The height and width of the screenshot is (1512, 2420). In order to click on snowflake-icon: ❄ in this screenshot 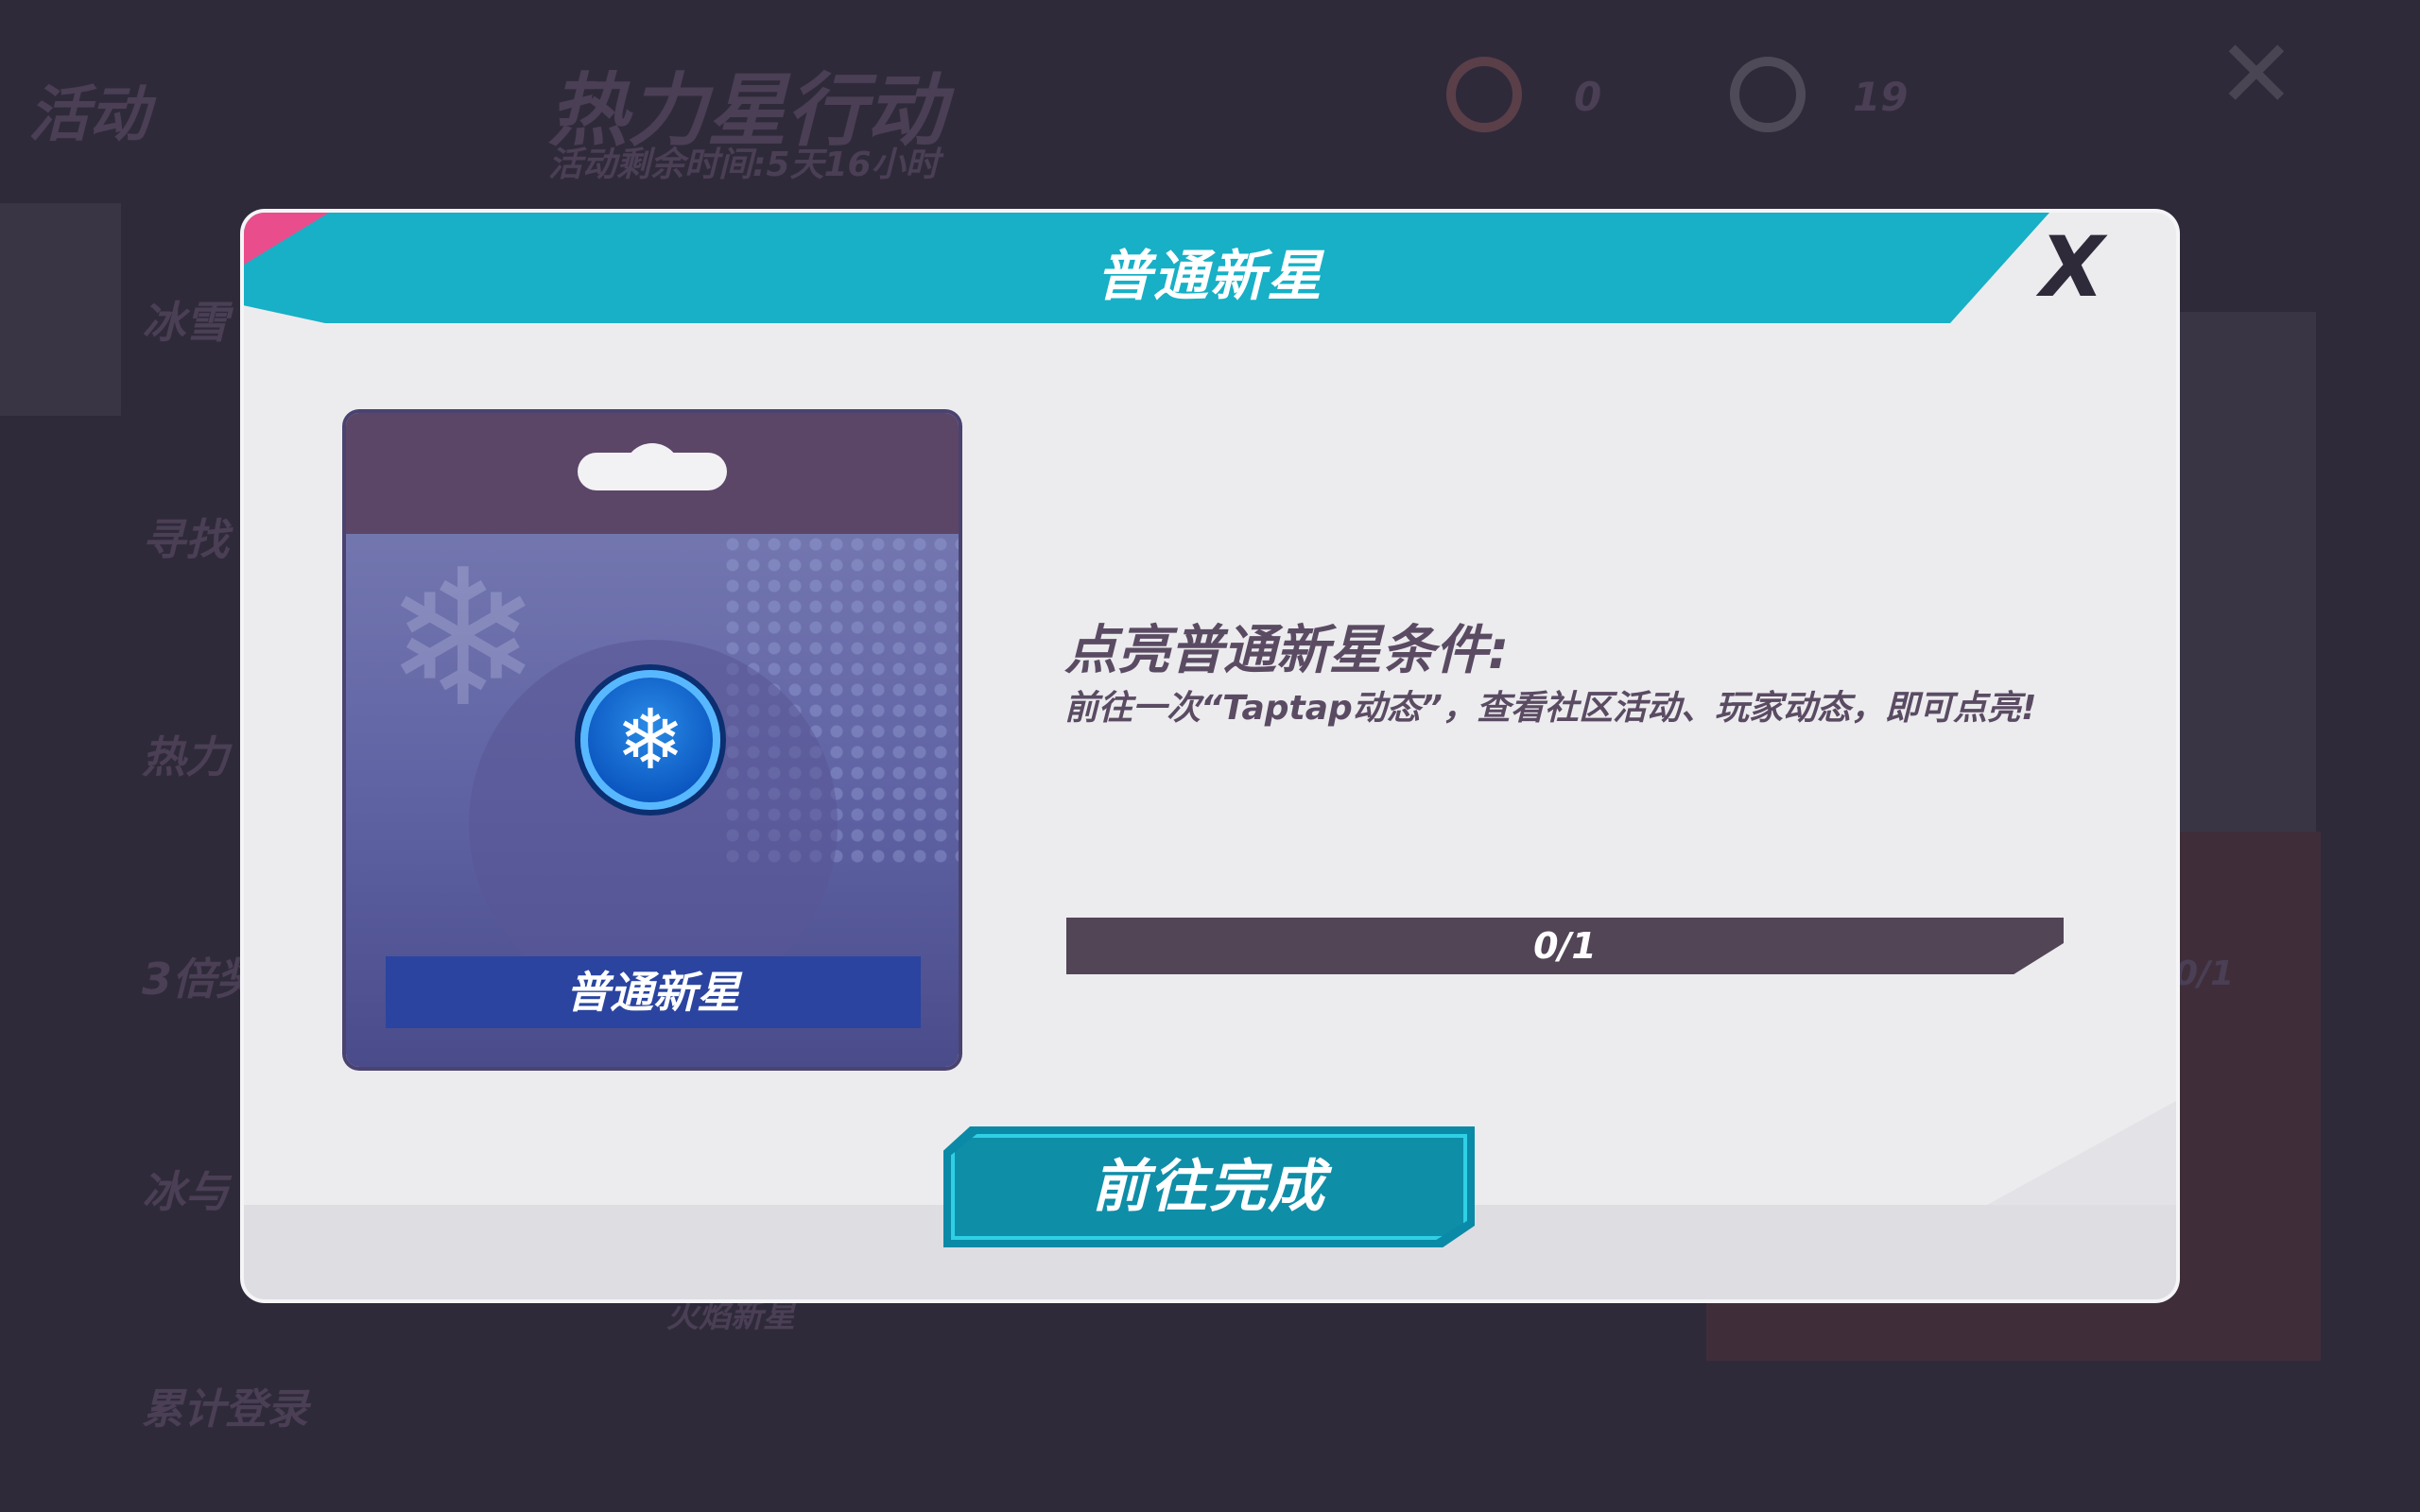, I will do `click(650, 740)`.